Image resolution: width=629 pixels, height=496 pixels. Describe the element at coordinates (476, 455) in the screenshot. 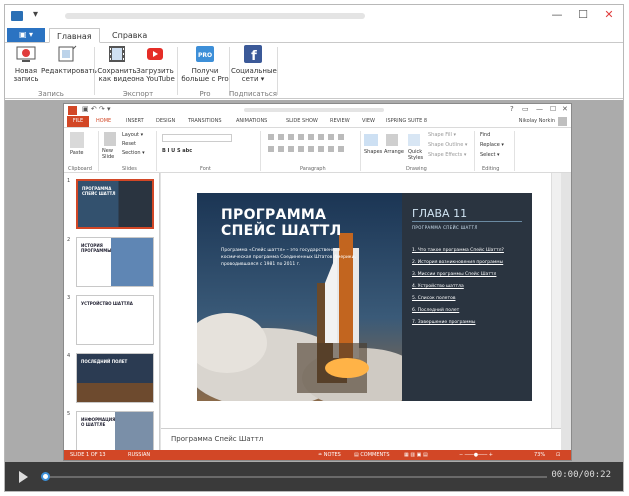

I see `zoom-slider-icon: − ───●─── +` at that location.